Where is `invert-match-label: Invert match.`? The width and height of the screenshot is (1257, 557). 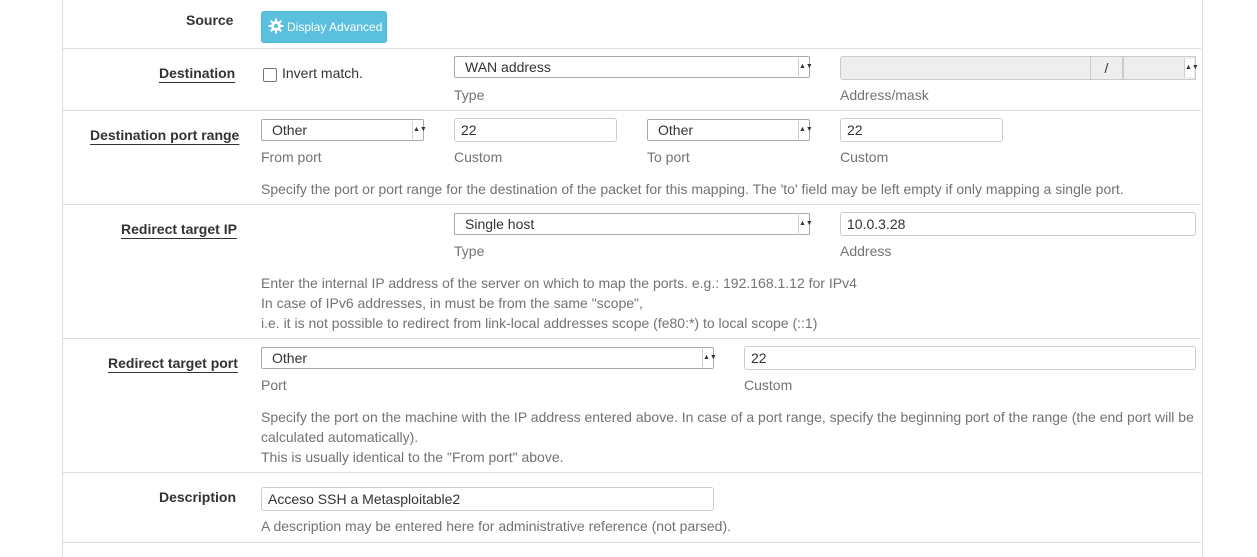
invert-match-label: Invert match. is located at coordinates (322, 73).